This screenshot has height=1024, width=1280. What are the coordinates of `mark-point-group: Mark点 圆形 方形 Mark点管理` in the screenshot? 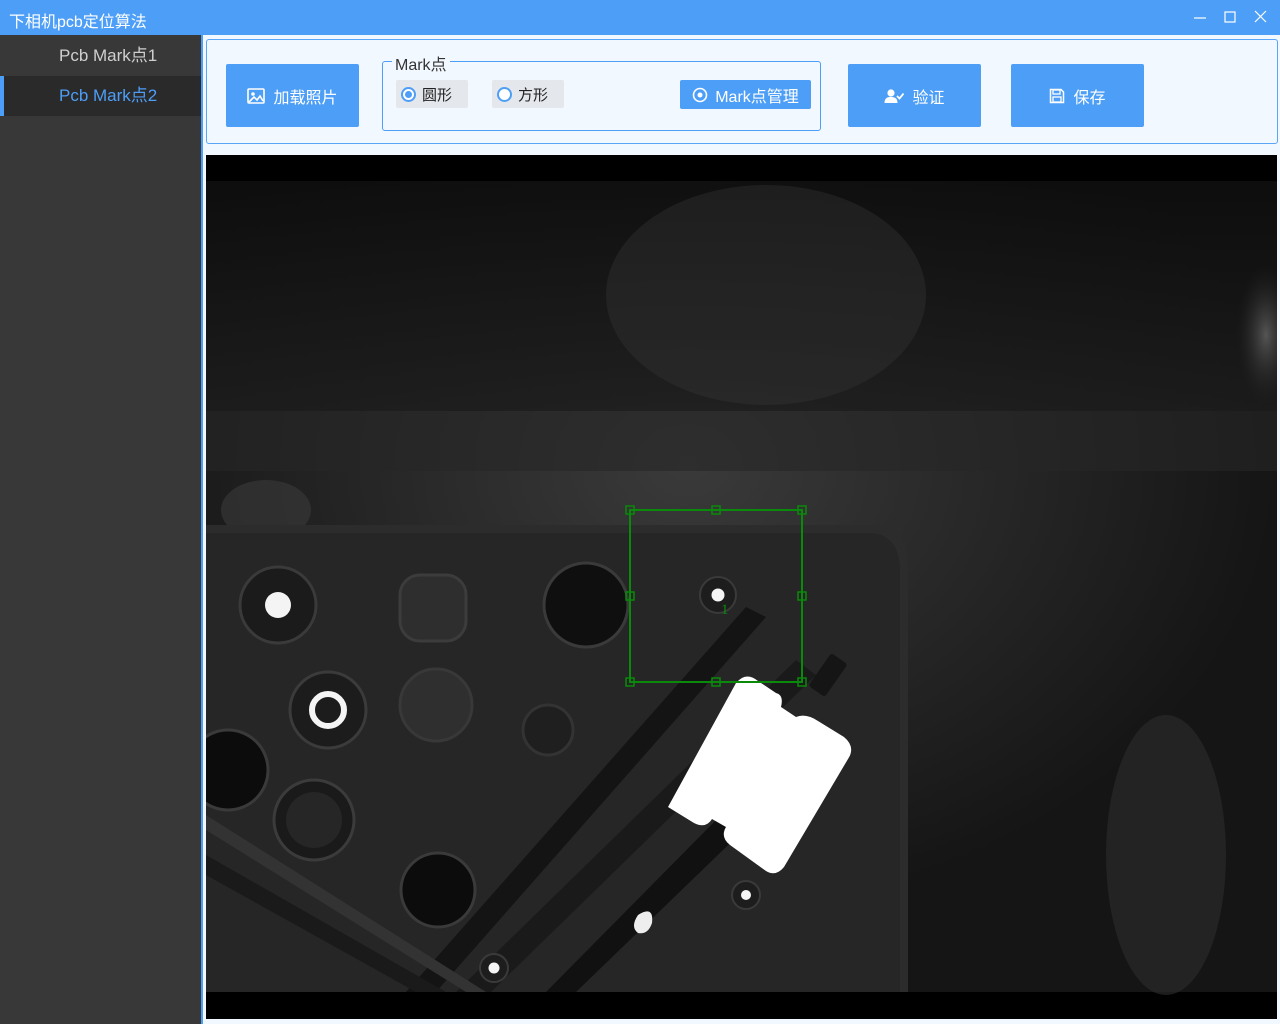 It's located at (601, 91).